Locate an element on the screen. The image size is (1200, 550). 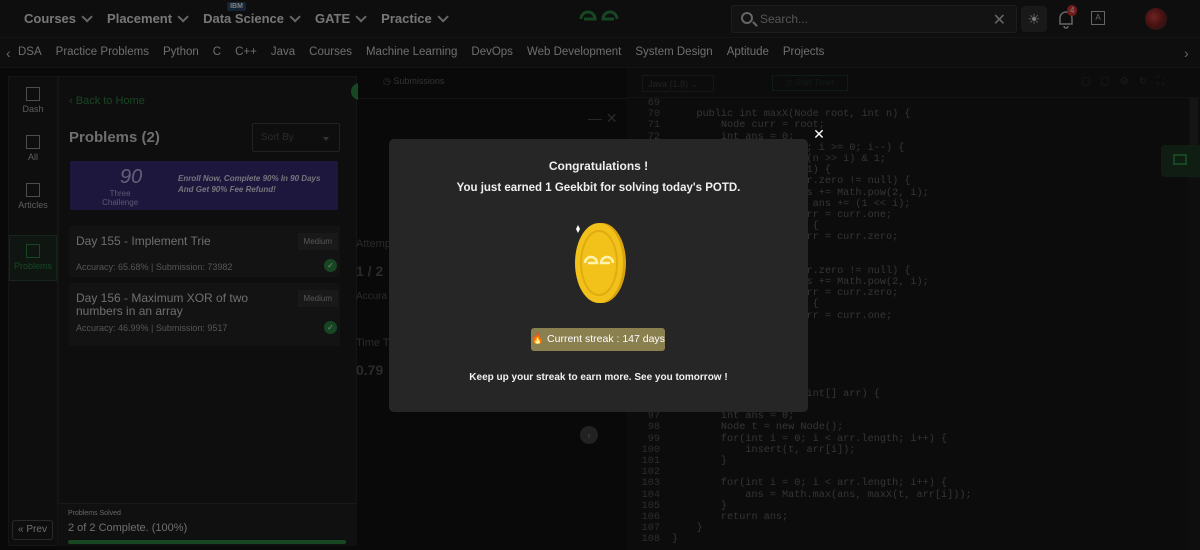
streak-badge: 🔥 Current streak : 147 days is located at coordinates (598, 339).